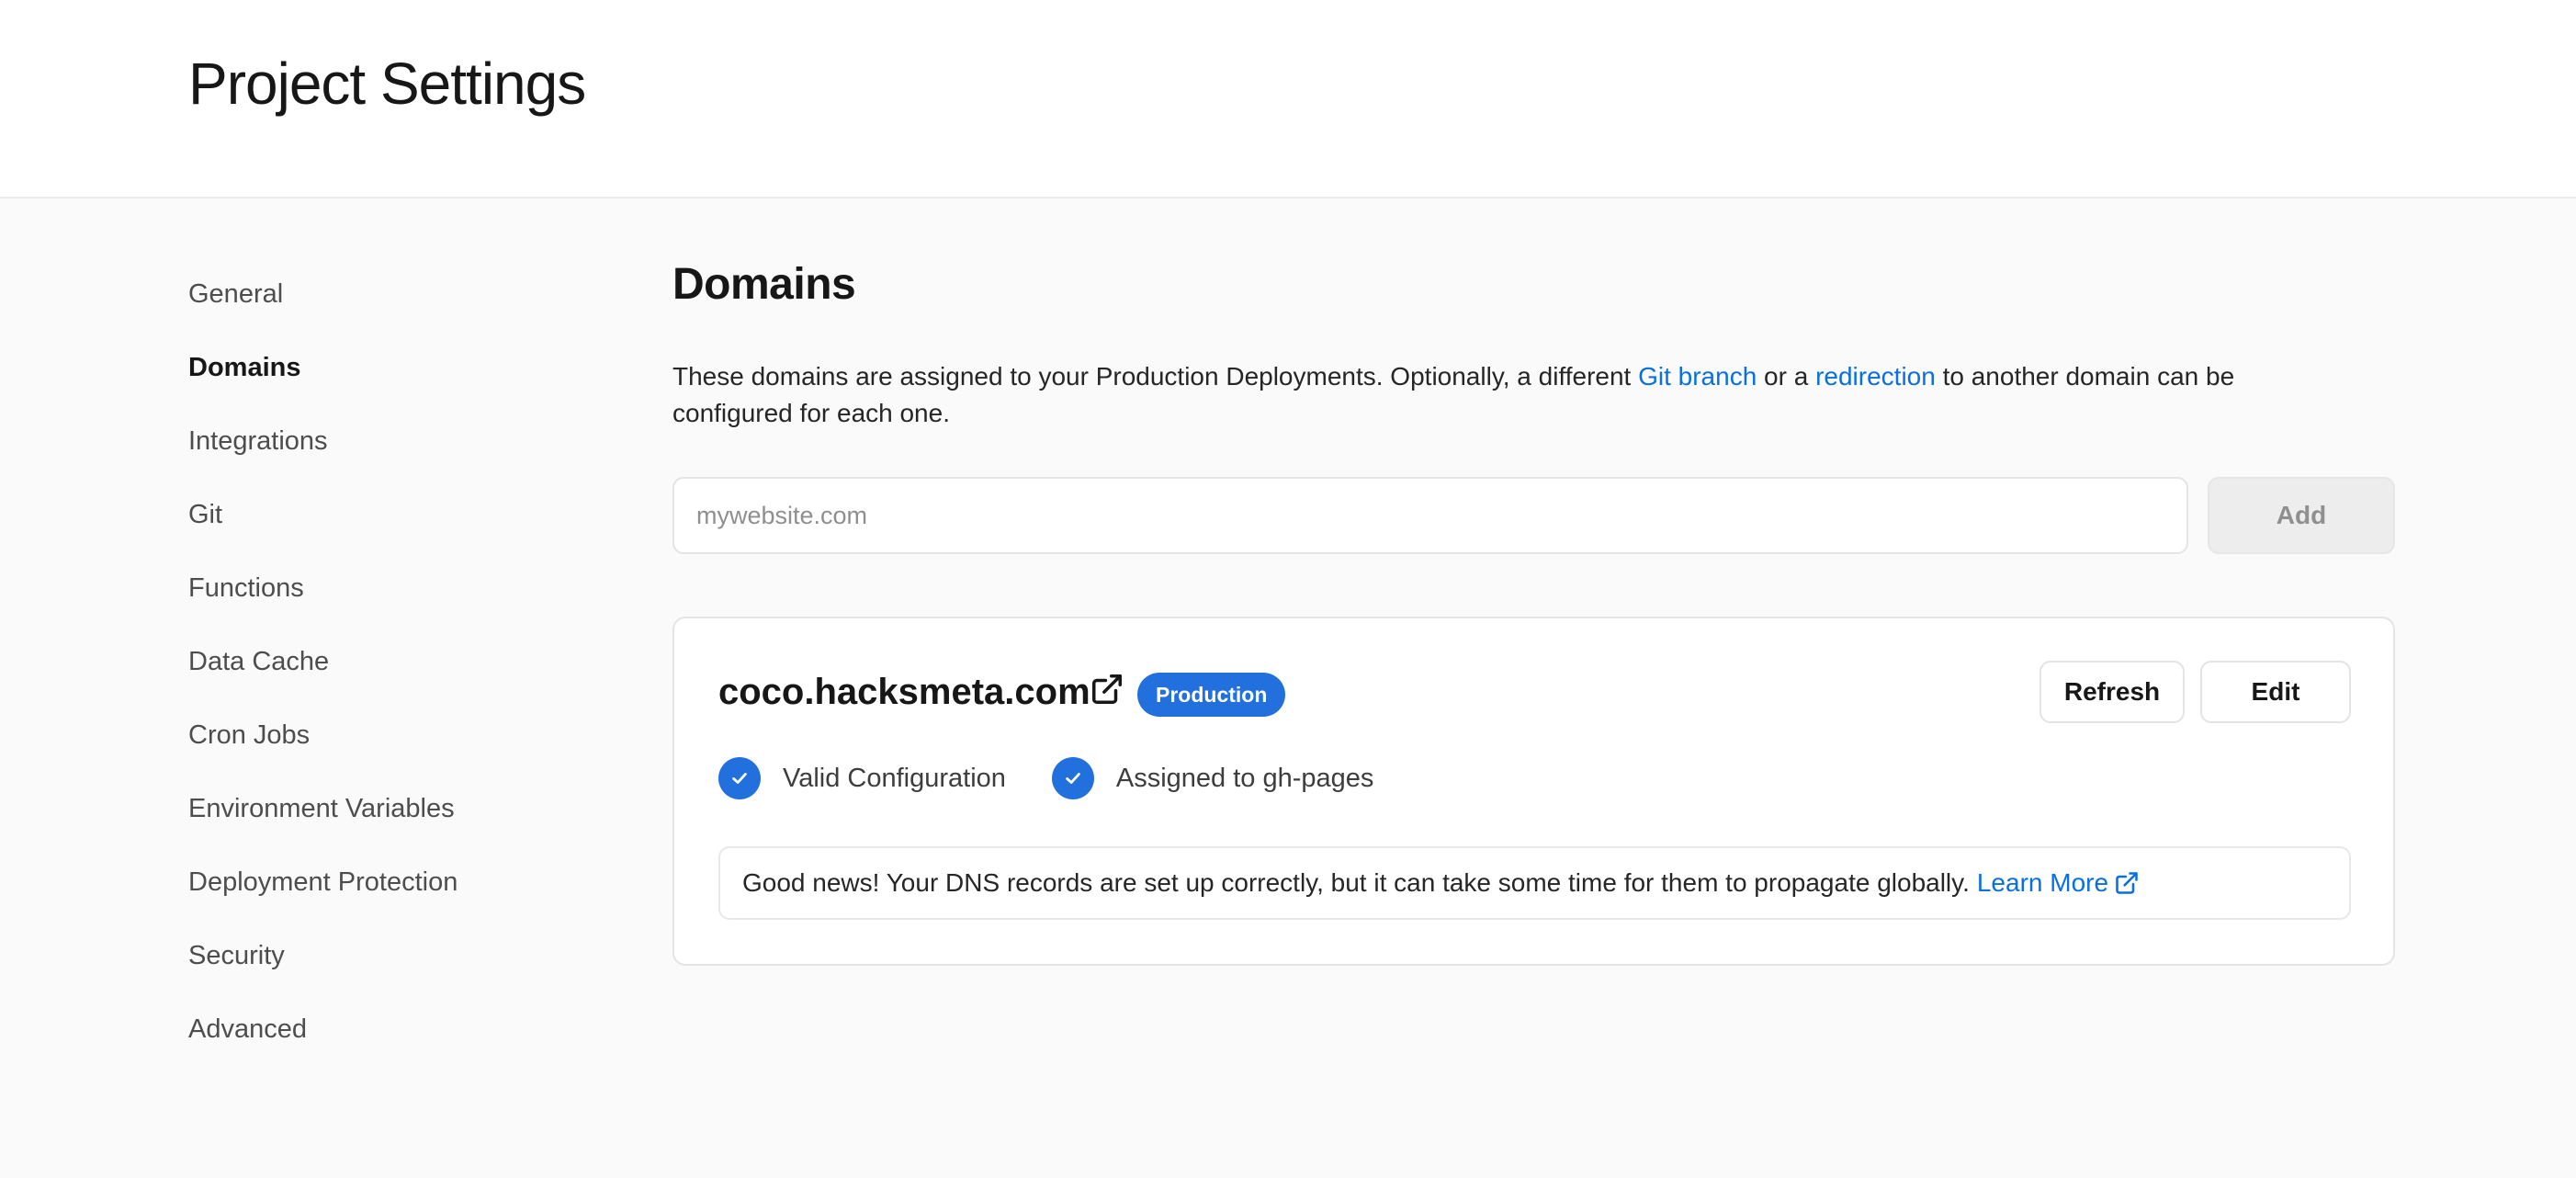 The width and height of the screenshot is (2576, 1178). I want to click on domain-input, so click(1430, 515).